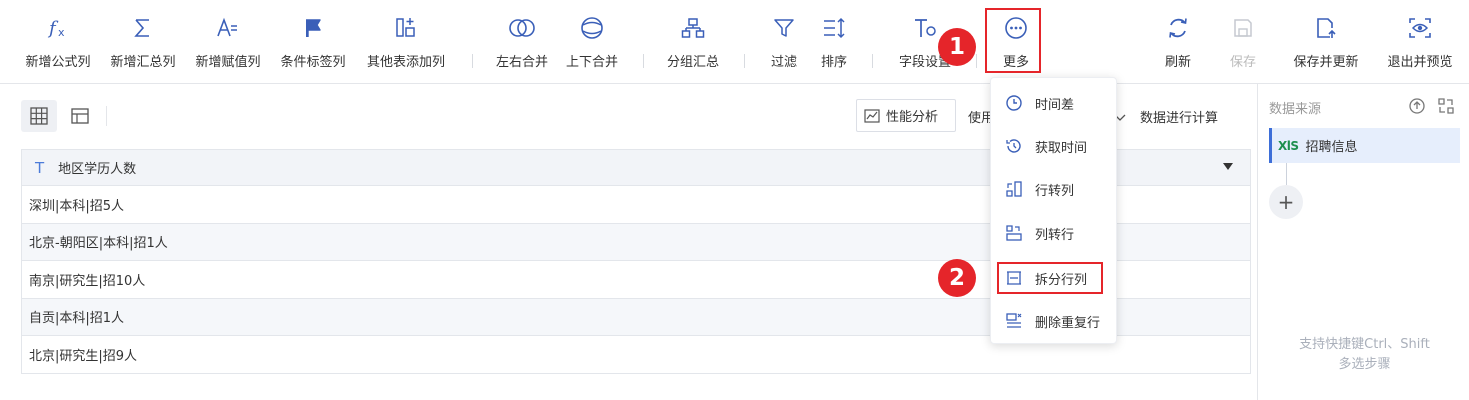 Image resolution: width=1469 pixels, height=400 pixels. What do you see at coordinates (1178, 28) in the screenshot?
I see `refresh-icon` at bounding box center [1178, 28].